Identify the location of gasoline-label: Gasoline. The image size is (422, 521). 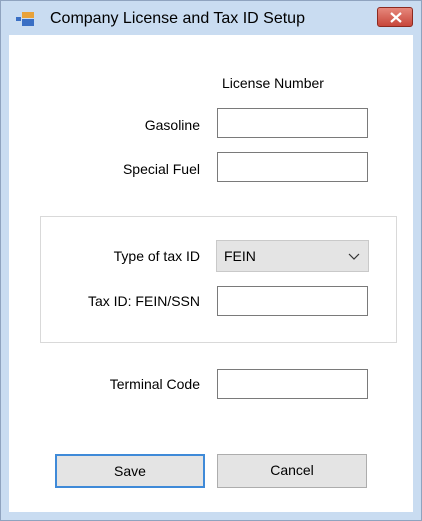
(172, 125).